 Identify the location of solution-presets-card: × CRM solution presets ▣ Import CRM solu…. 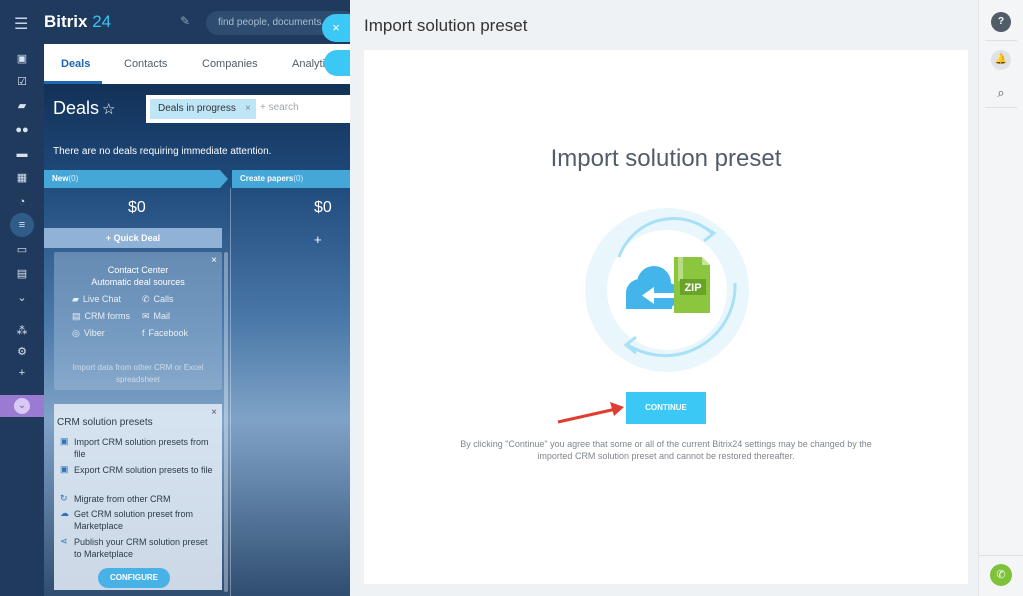
(138, 497).